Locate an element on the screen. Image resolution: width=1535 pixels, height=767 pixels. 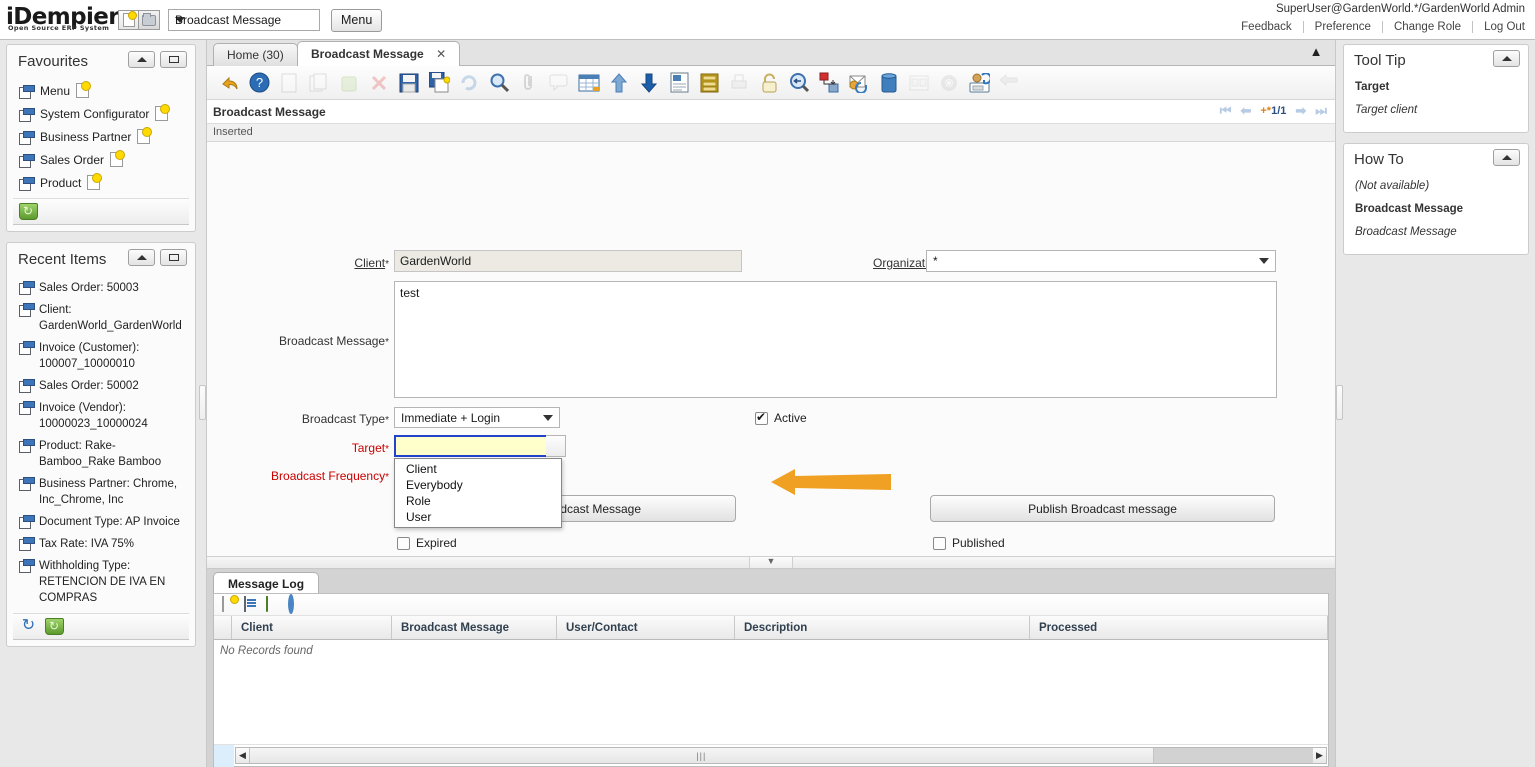
list-item: Product is located at coordinates (101, 182).